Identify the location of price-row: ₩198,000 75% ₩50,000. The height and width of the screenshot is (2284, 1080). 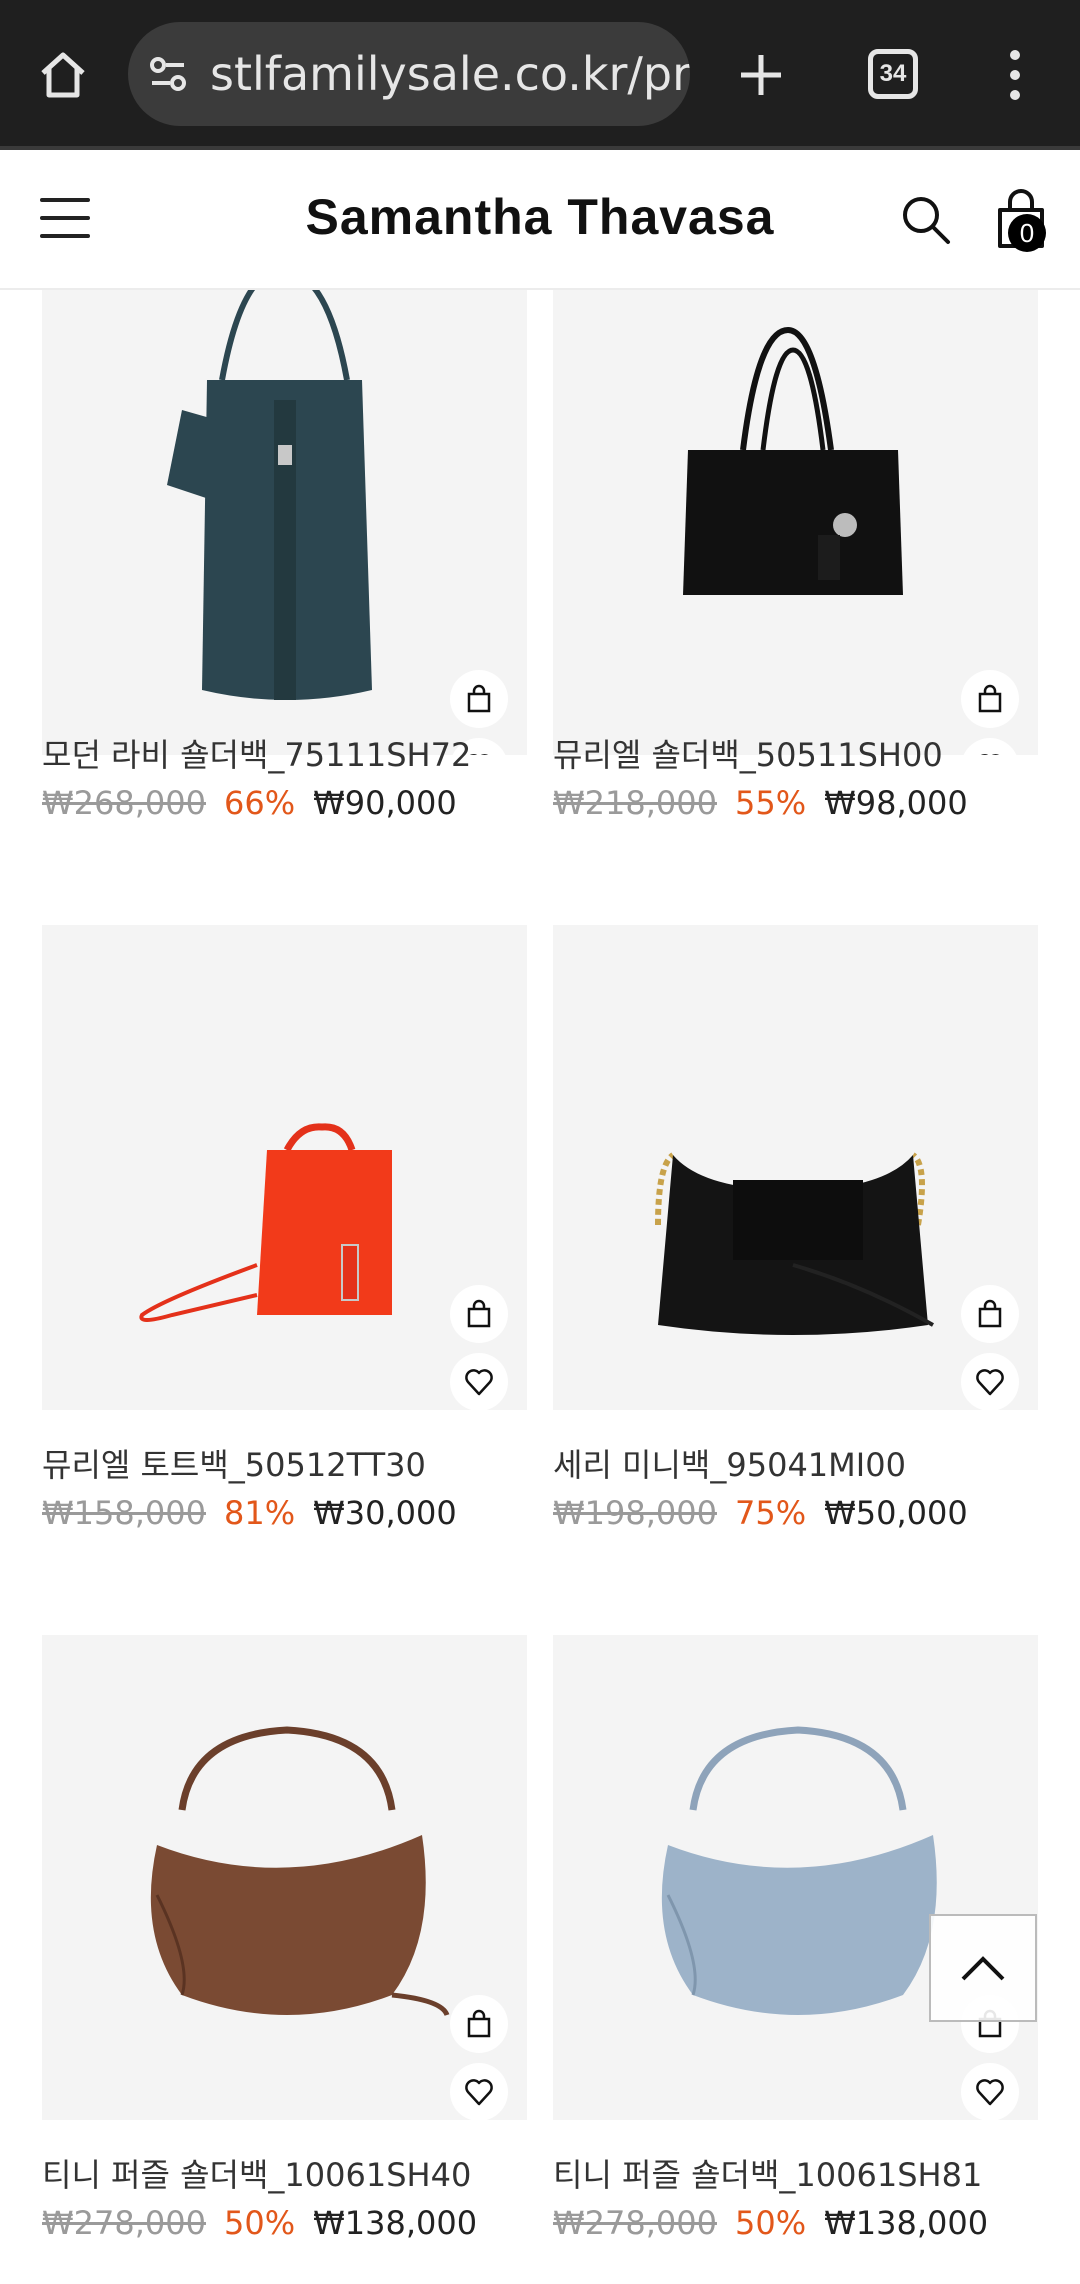
(760, 1513).